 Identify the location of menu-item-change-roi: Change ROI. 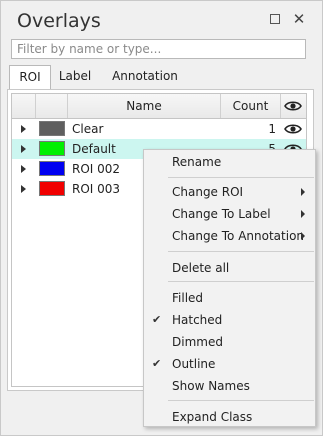
(229, 192).